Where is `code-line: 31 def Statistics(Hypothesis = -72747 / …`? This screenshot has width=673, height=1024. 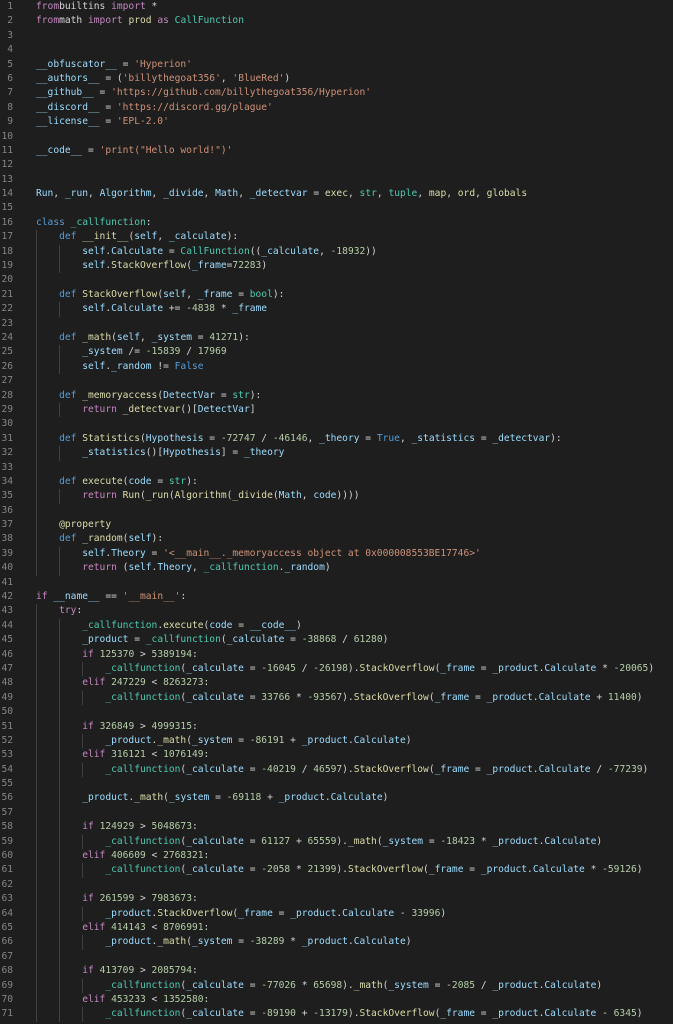 code-line: 31 def Statistics(Hypothesis = -72747 / … is located at coordinates (336, 439).